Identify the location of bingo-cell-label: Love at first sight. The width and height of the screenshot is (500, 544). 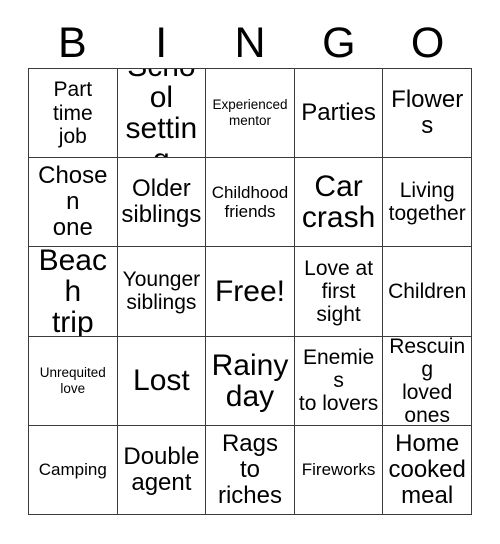
(339, 291).